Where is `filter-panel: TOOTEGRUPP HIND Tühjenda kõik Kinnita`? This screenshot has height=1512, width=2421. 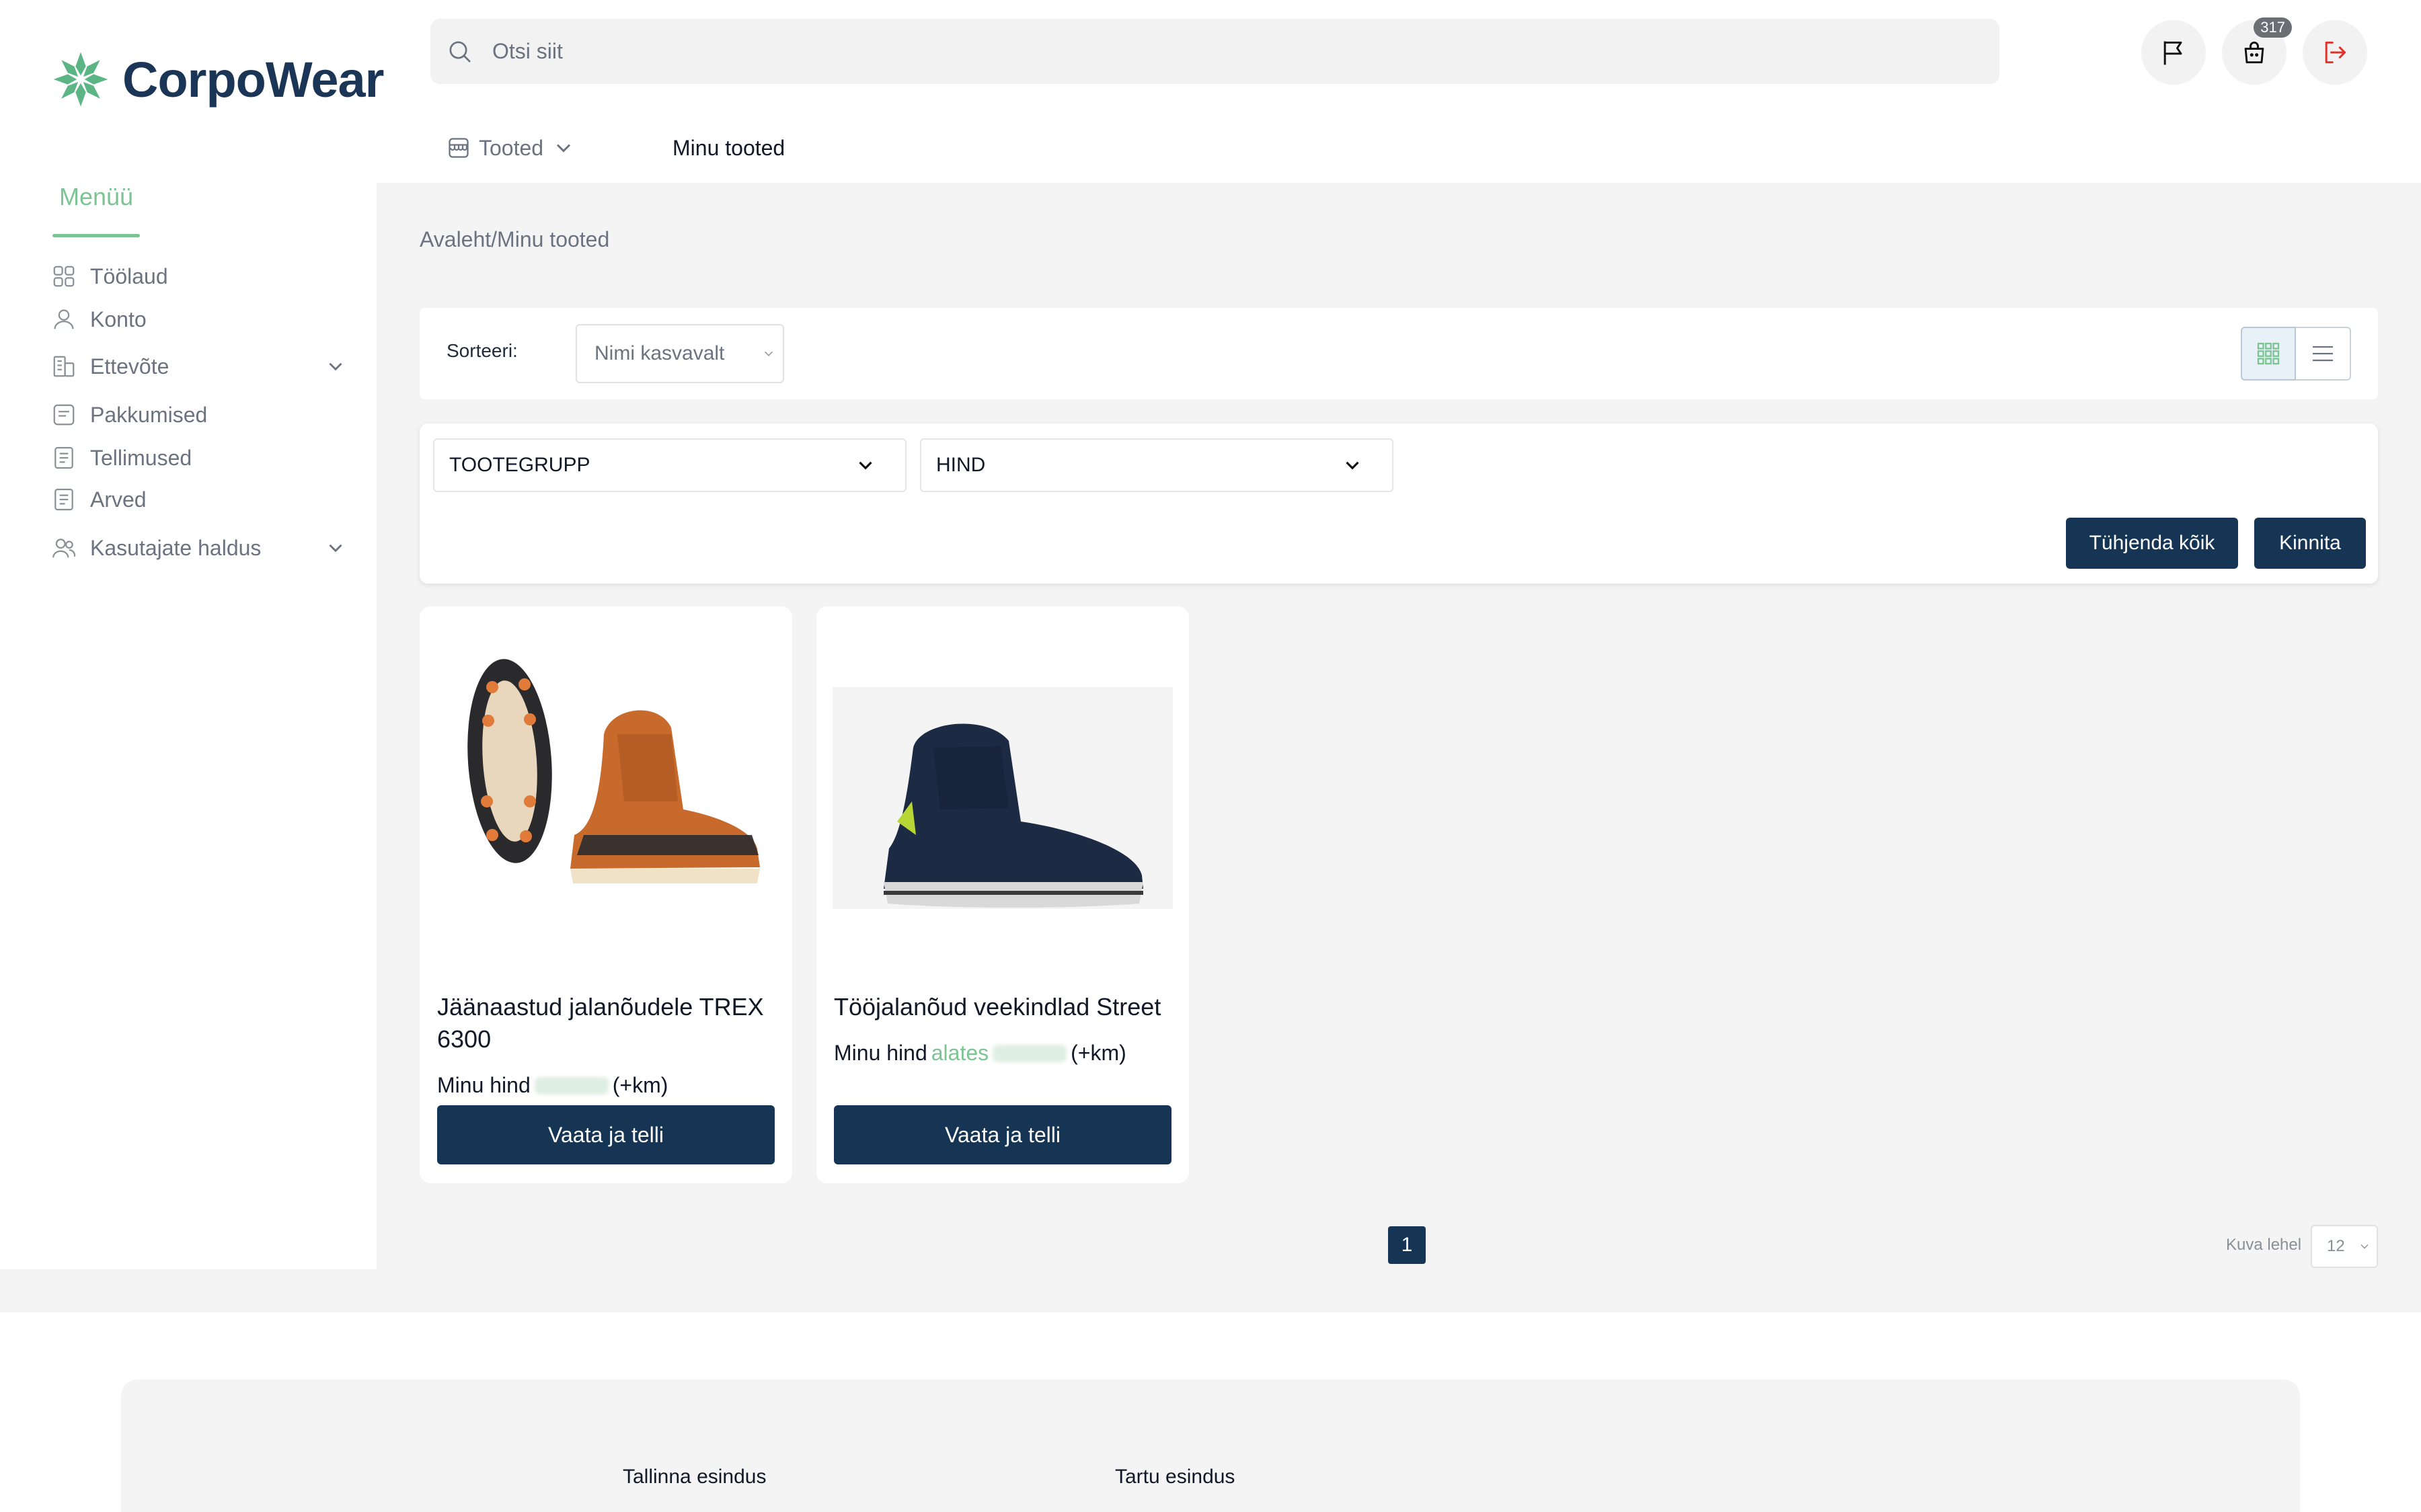 filter-panel: TOOTEGRUPP HIND Tühjenda kõik Kinnita is located at coordinates (1399, 504).